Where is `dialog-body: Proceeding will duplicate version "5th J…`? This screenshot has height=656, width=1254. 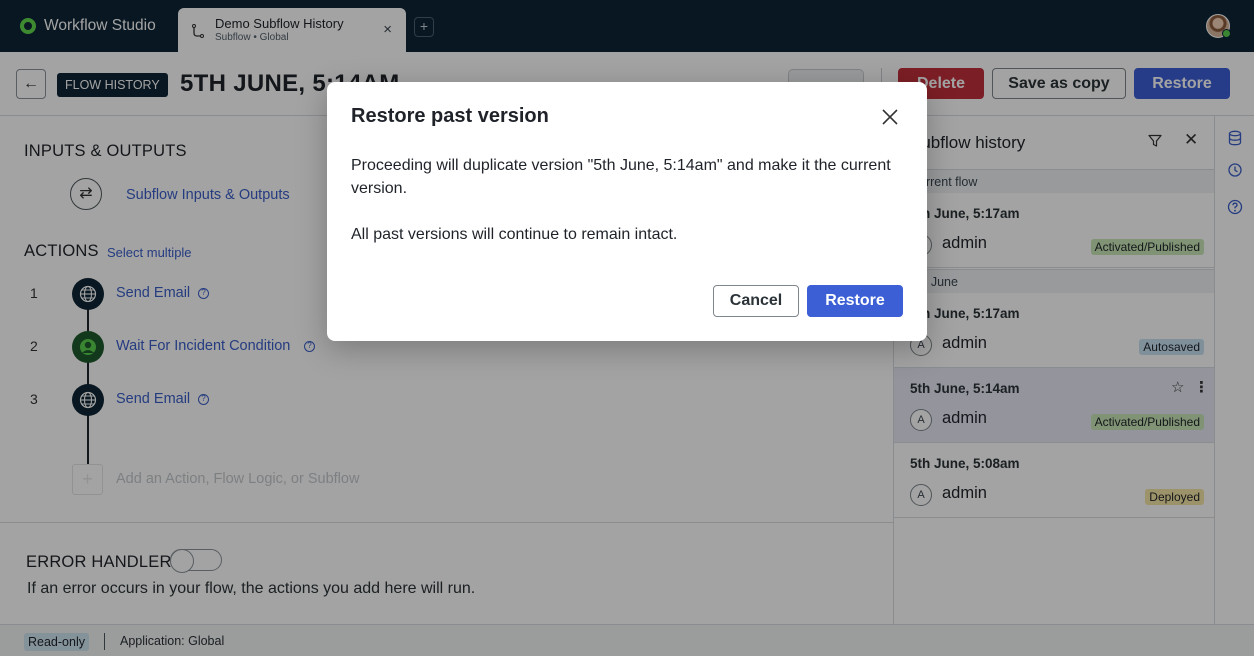 dialog-body: Proceeding will duplicate version "5th J… is located at coordinates (621, 200).